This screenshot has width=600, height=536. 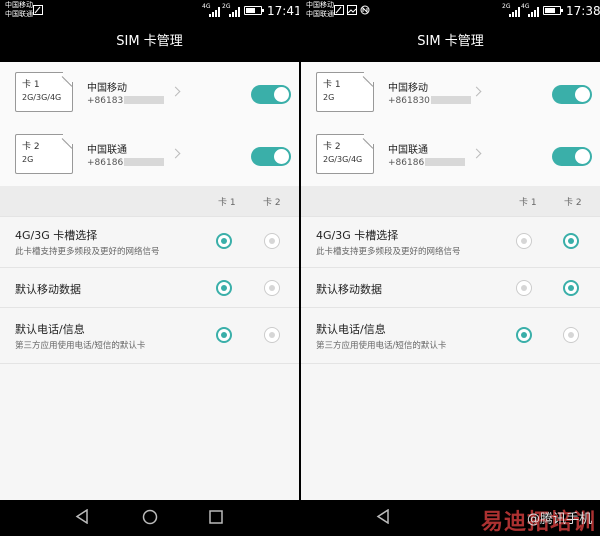 I want to click on status-bar: 中国移动 中国联通 4G 2G 17:41, so click(x=149, y=11).